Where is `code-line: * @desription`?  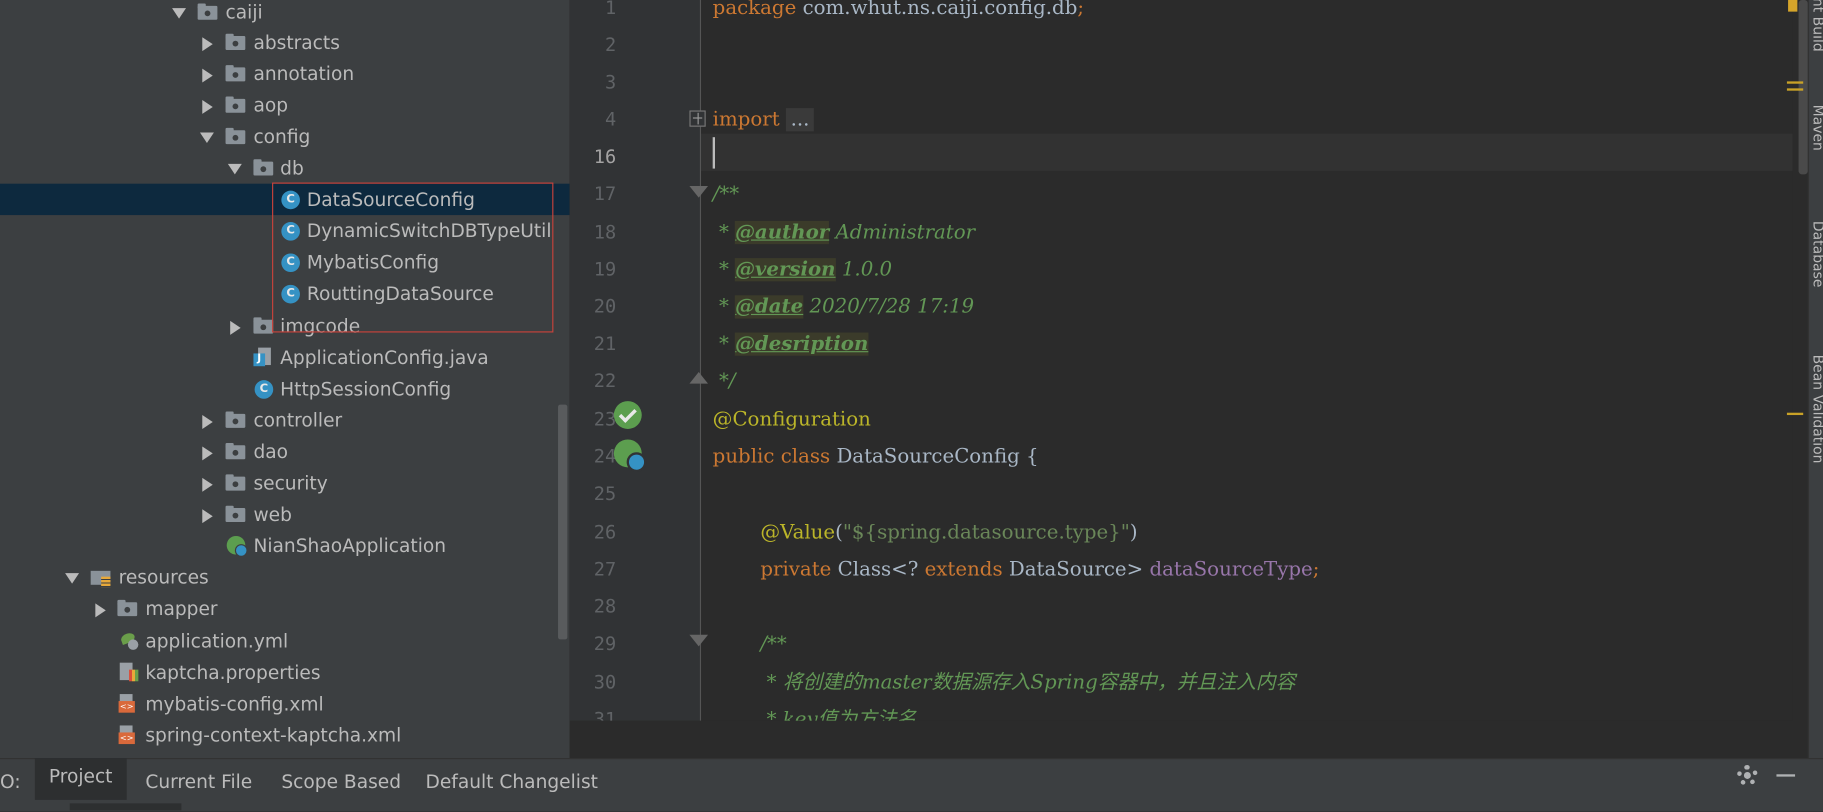 code-line: * @desription is located at coordinates (791, 344).